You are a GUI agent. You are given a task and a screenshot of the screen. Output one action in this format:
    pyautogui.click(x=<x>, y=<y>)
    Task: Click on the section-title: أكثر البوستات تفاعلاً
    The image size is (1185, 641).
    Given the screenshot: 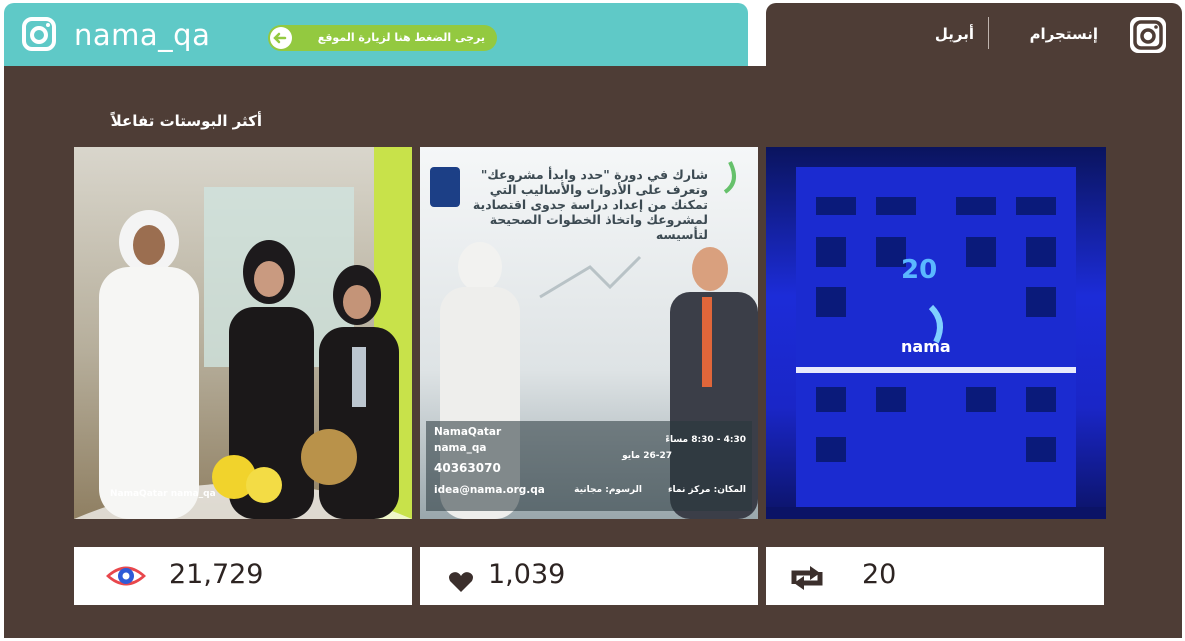 What is the action you would take?
    pyautogui.click(x=186, y=121)
    